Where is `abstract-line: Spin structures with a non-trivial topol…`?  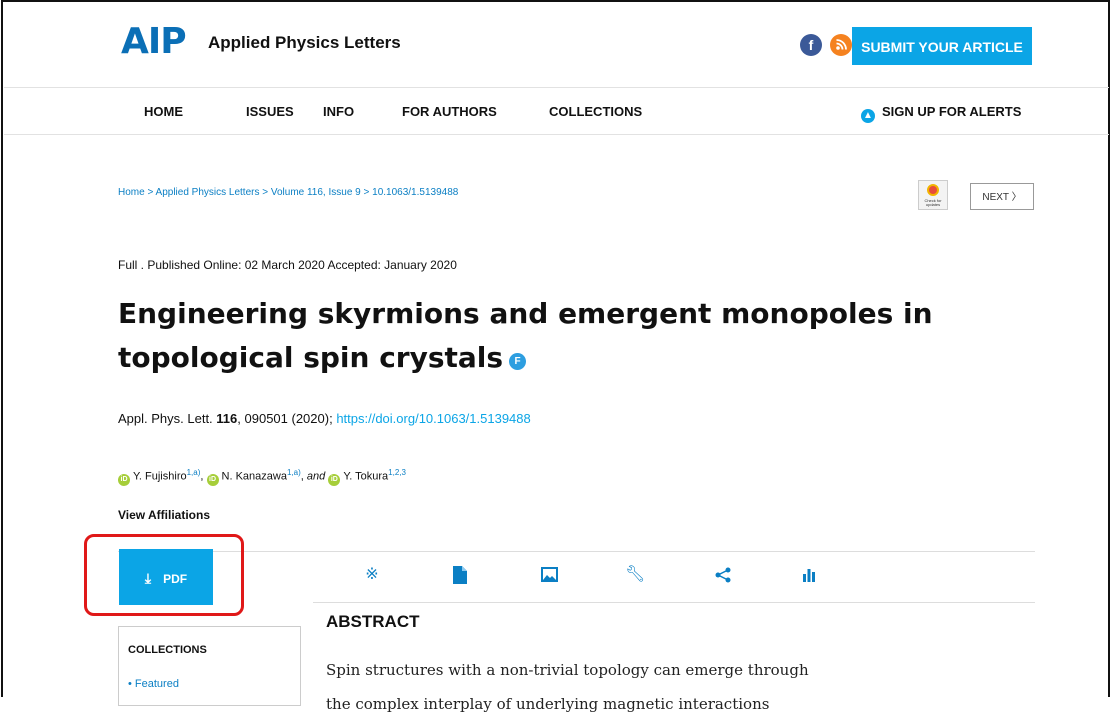 abstract-line: Spin structures with a non-trivial topol… is located at coordinates (567, 670).